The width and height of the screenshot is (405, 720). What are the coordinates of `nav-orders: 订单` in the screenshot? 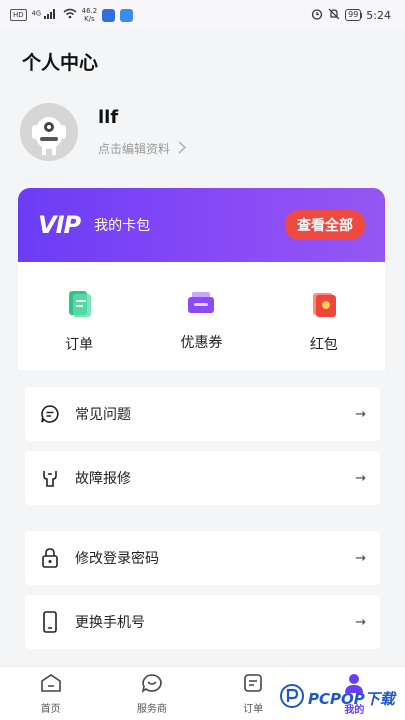 It's located at (253, 694).